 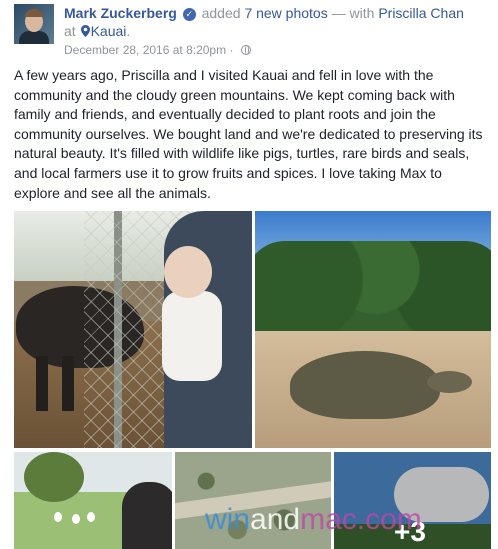 I want to click on location-pin-icon, so click(x=85, y=31).